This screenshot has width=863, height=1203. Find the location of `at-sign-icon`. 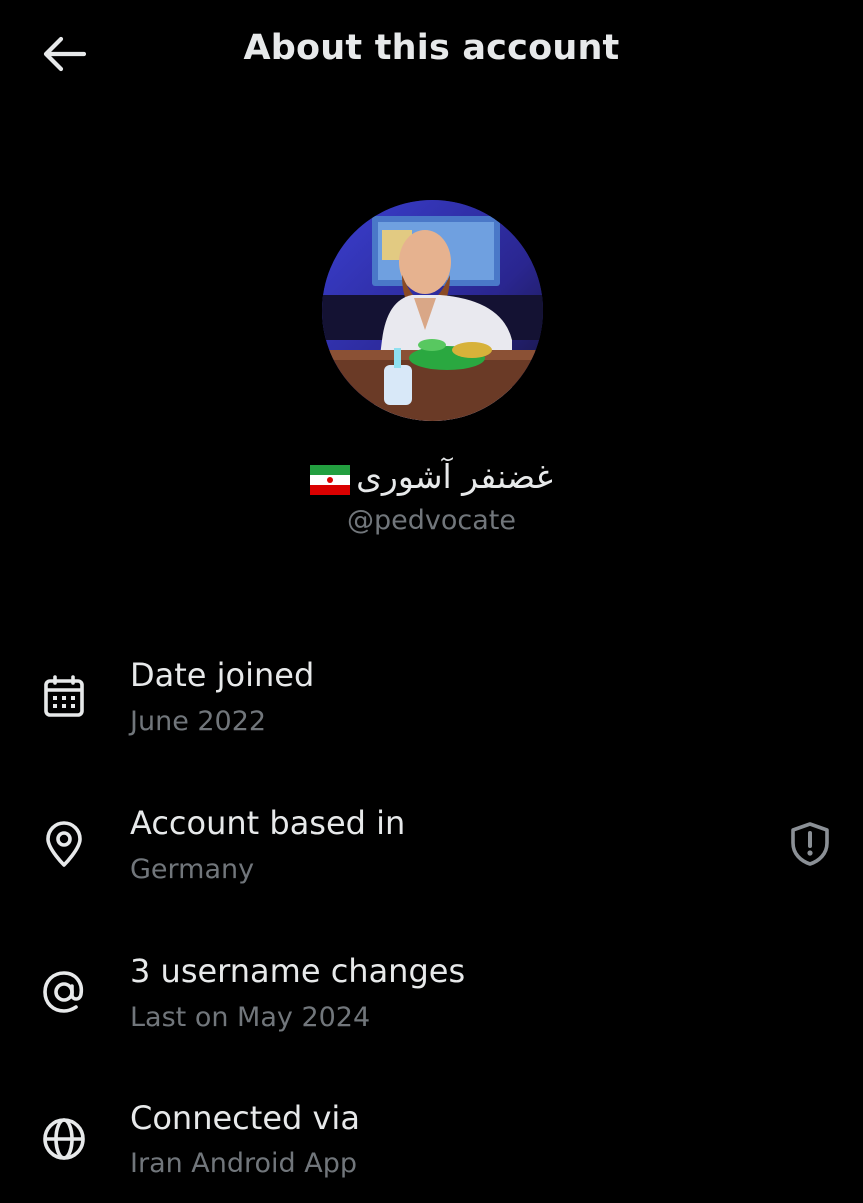

at-sign-icon is located at coordinates (64, 992).